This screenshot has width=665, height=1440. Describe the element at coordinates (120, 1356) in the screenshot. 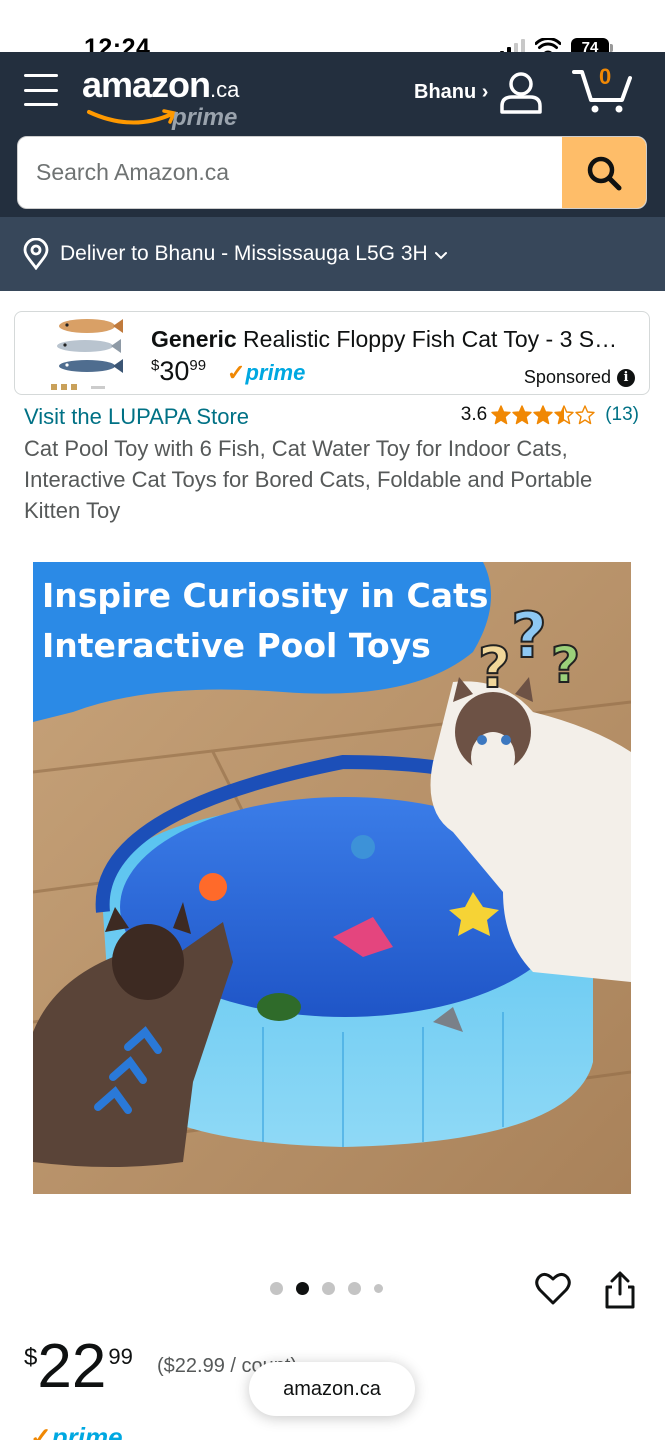

I see `price-fraction: 99` at that location.